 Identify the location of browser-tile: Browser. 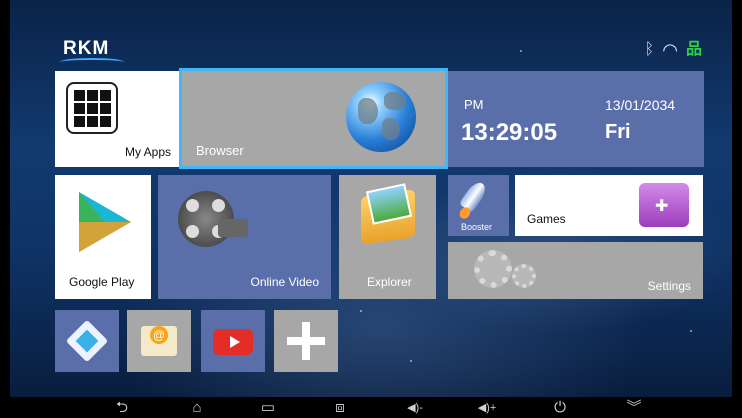
(313, 118).